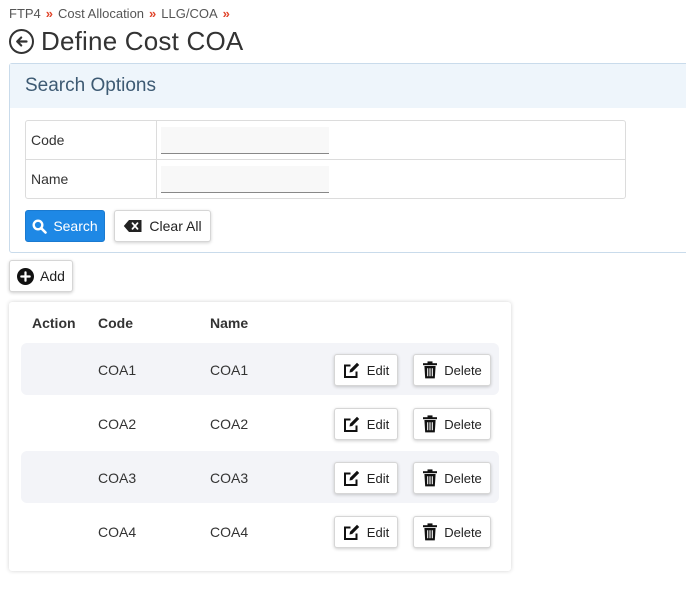 Image resolution: width=686 pixels, height=589 pixels. Describe the element at coordinates (260, 423) in the screenshot. I see `table-row: COA2 COA2 Edit Delete` at that location.